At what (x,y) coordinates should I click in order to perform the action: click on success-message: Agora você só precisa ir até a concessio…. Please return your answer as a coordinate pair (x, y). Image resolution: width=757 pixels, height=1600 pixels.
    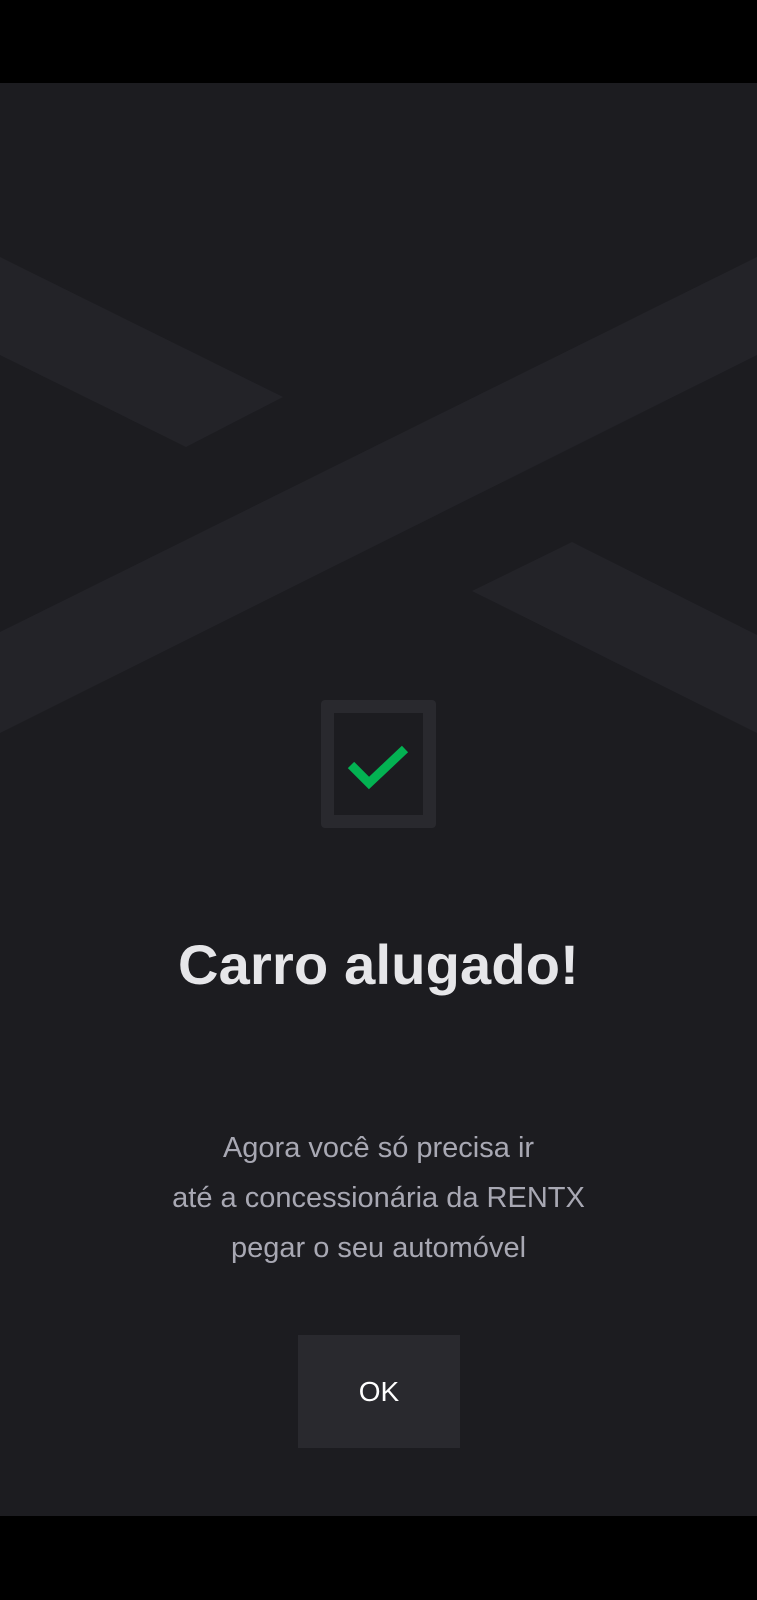
    Looking at the image, I should click on (378, 1198).